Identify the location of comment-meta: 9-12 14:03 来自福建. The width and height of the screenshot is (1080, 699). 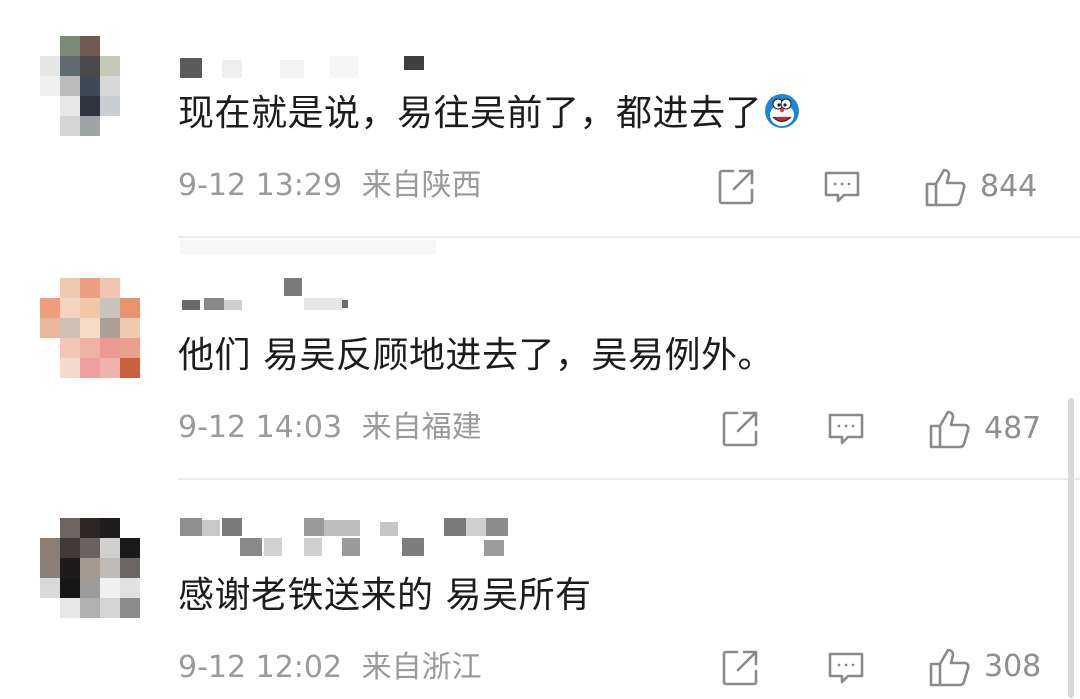
(330, 428).